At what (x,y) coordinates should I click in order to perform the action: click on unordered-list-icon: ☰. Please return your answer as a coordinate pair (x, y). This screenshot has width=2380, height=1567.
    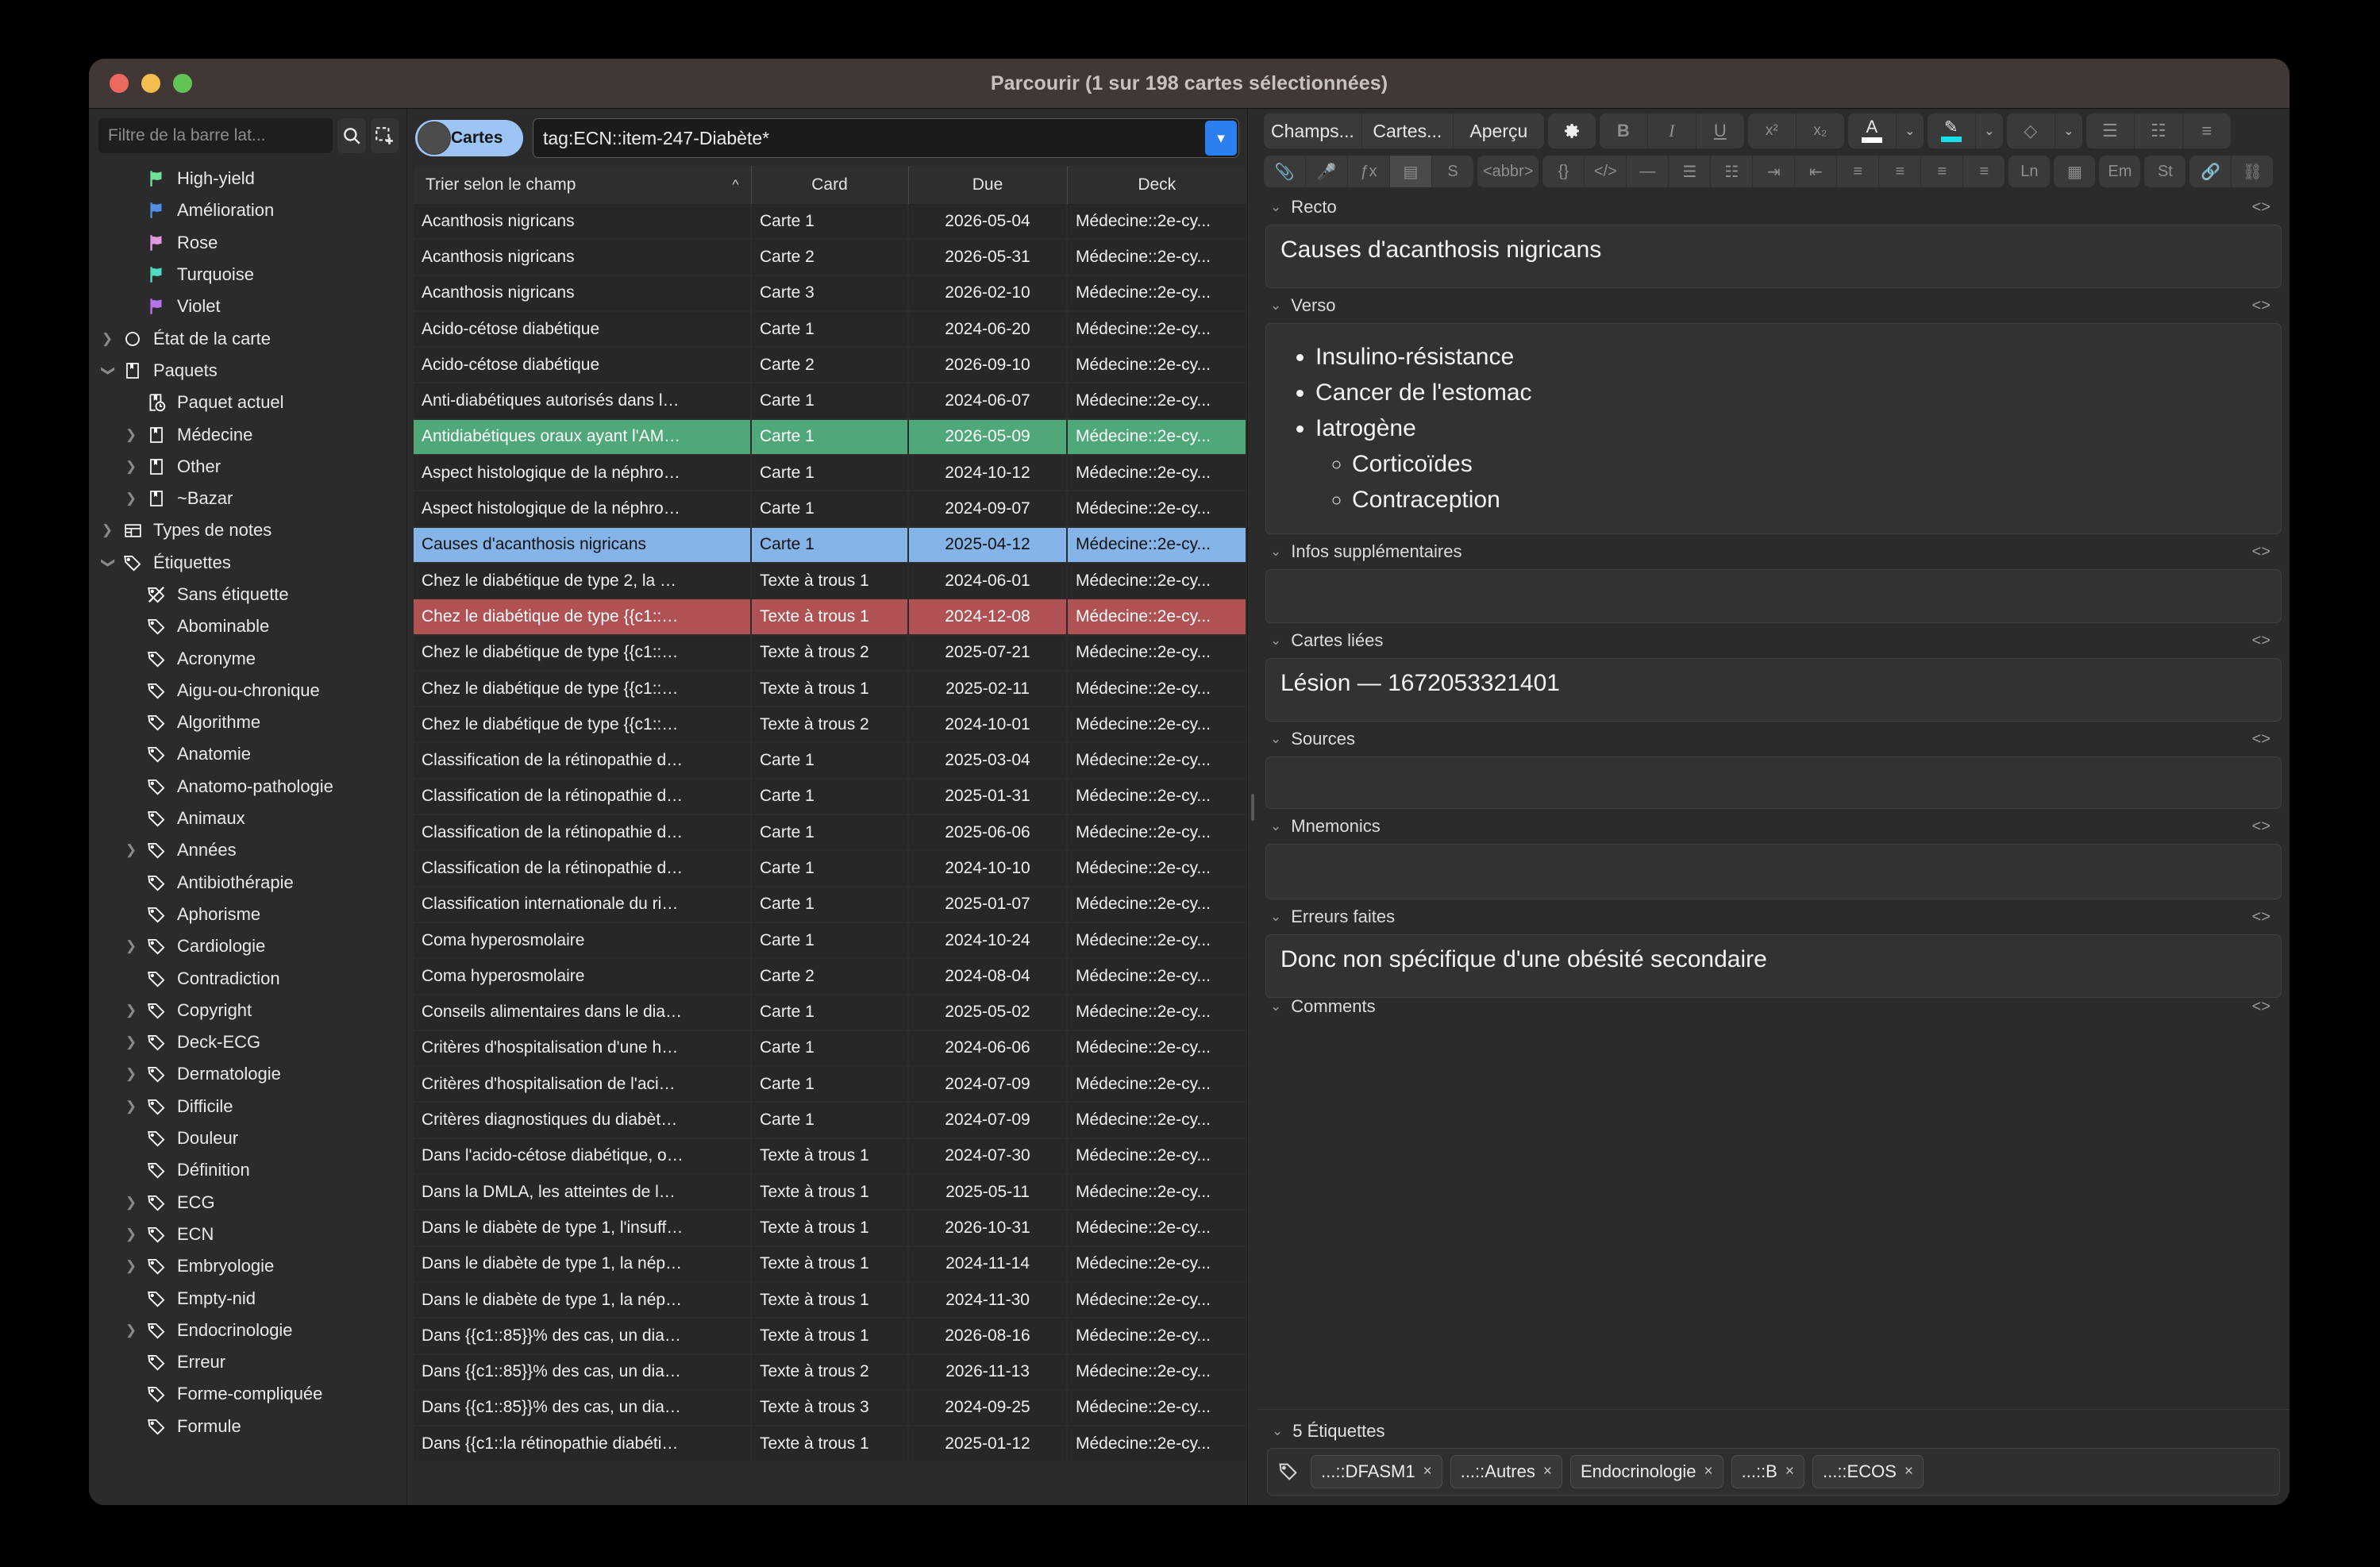
    Looking at the image, I should click on (1690, 171).